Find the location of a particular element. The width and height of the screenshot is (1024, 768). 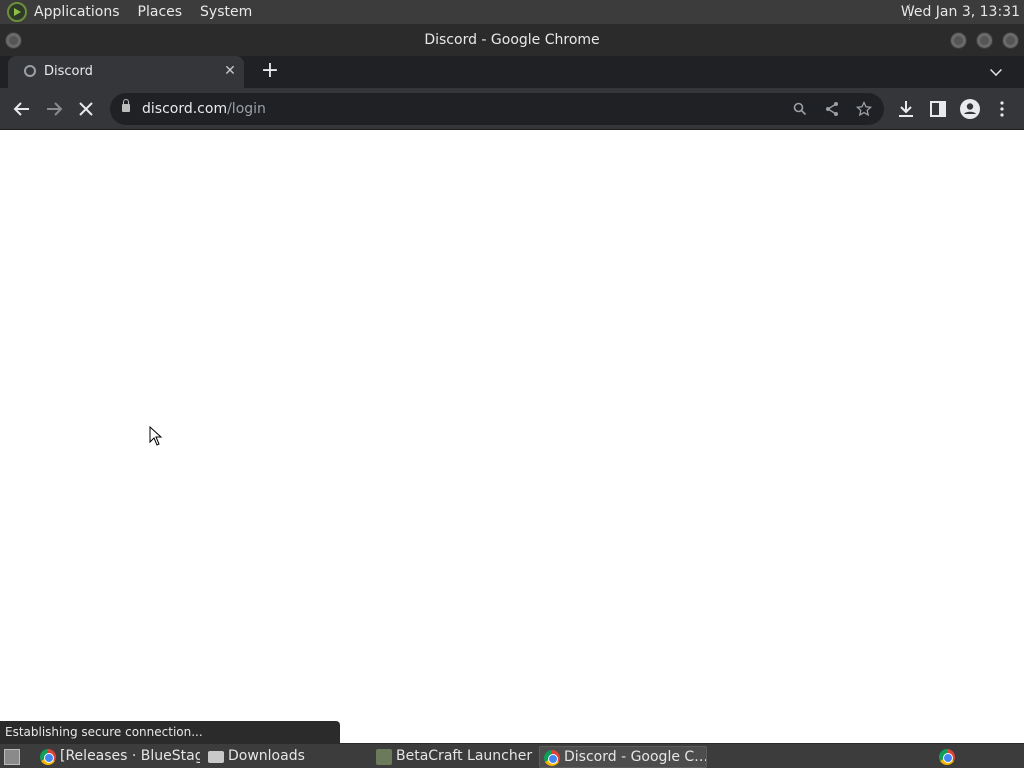

distro-logo-icon is located at coordinates (17, 12).